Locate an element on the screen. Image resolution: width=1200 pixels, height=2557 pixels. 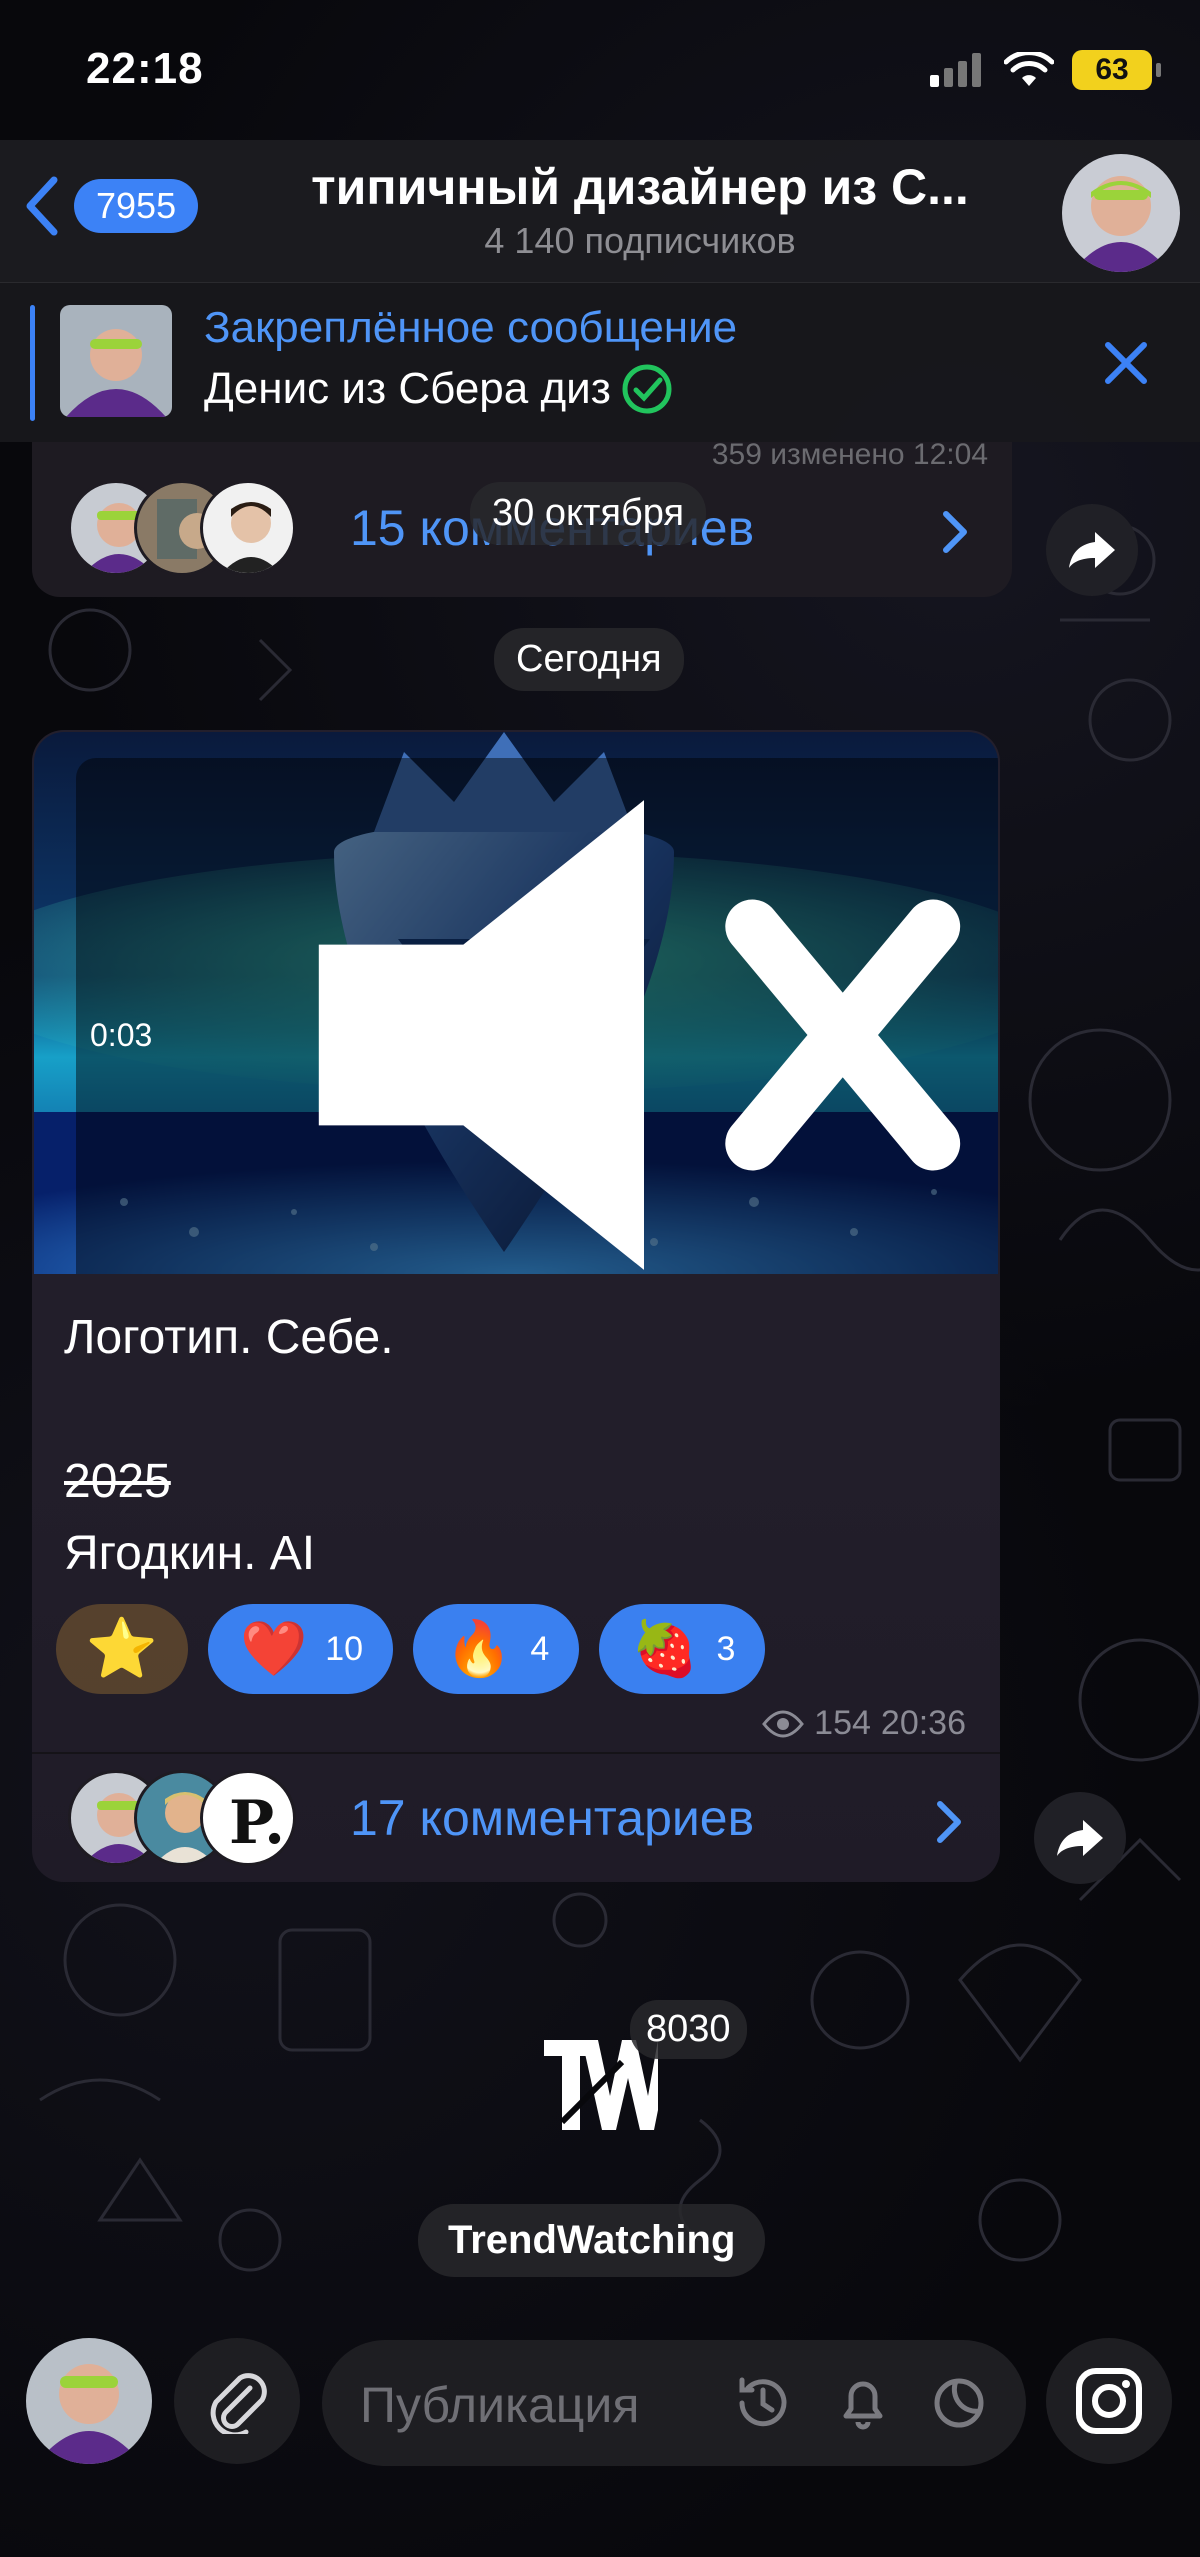
share-button-previous is located at coordinates (1092, 550).